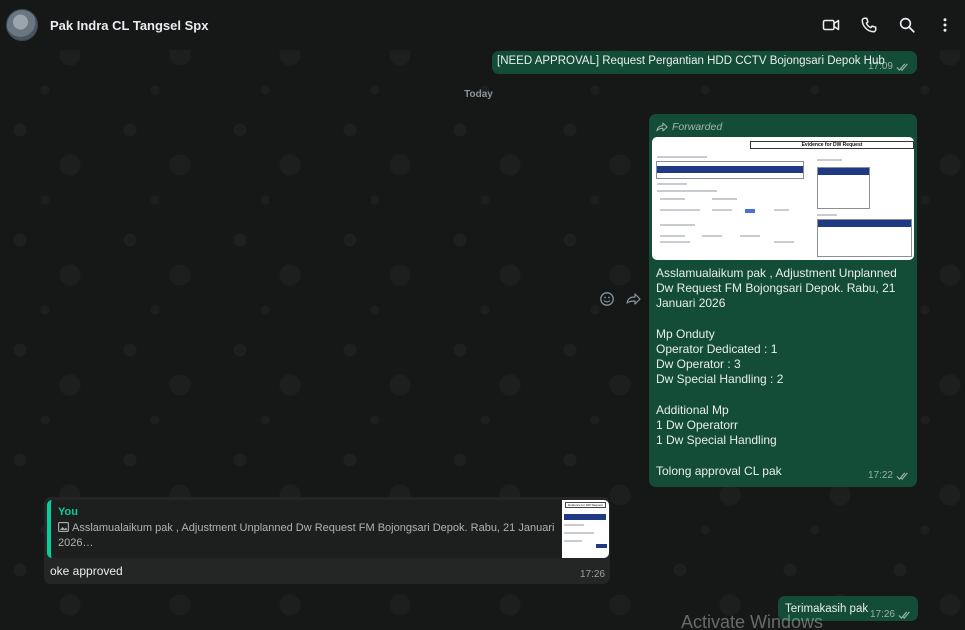 This screenshot has width=965, height=630. Describe the element at coordinates (620, 299) in the screenshot. I see `message-actions` at that location.